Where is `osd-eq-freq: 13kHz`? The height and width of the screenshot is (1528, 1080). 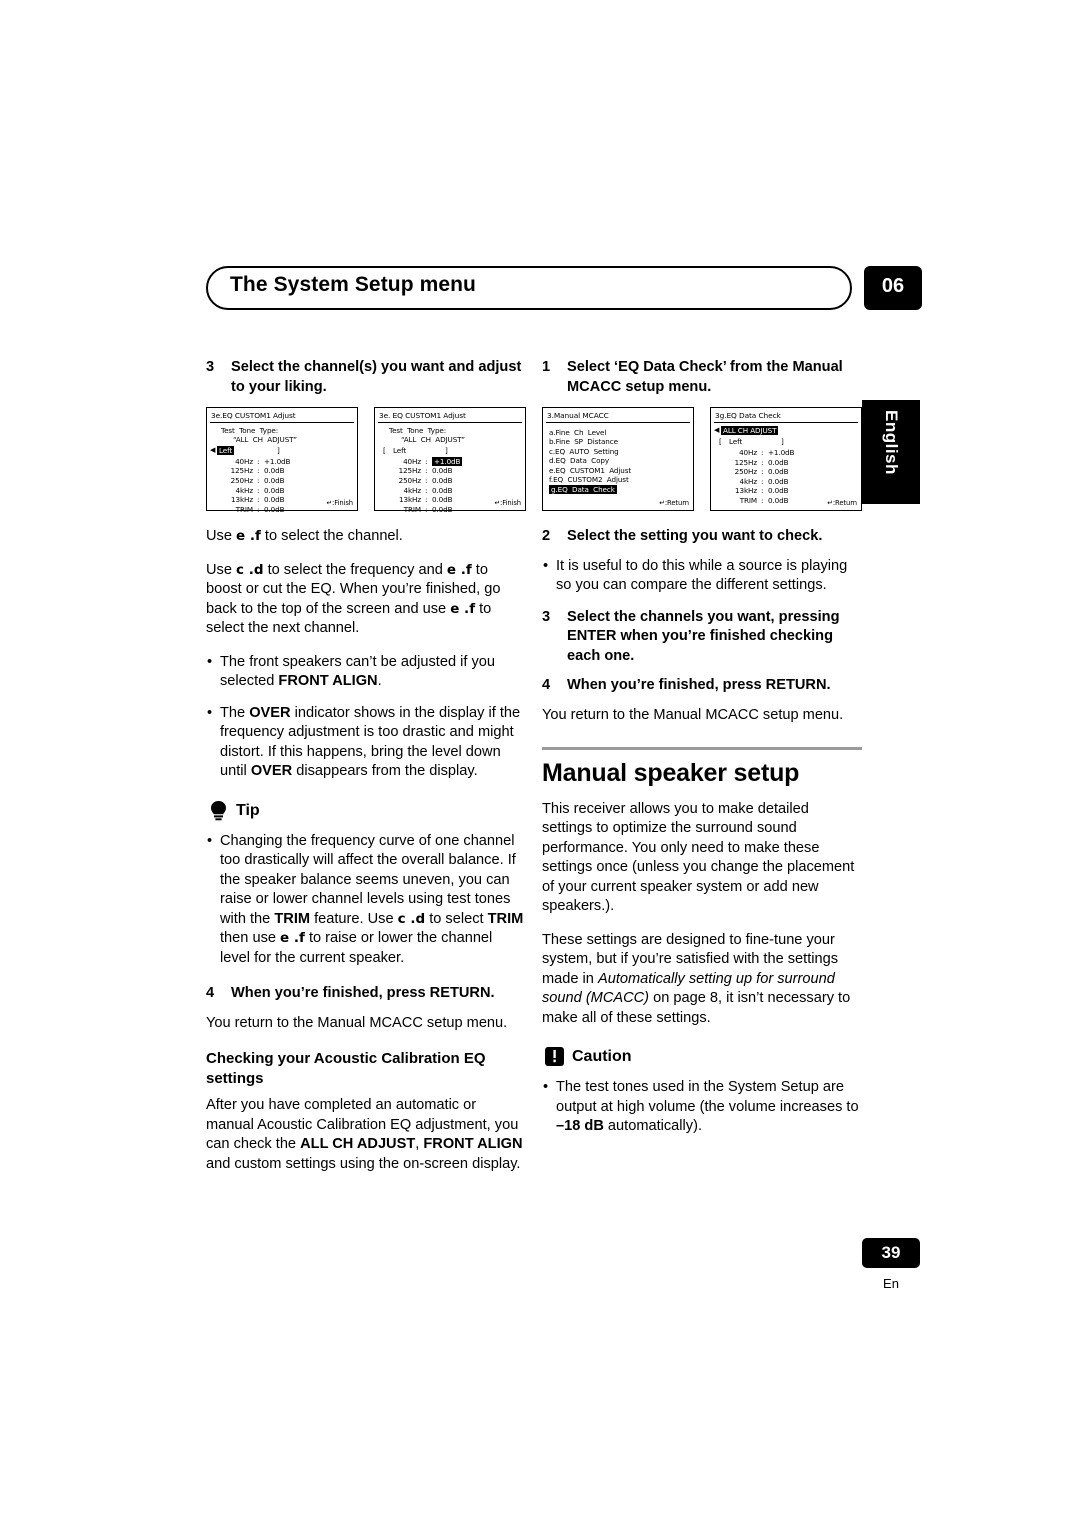 osd-eq-freq: 13kHz is located at coordinates (410, 500).